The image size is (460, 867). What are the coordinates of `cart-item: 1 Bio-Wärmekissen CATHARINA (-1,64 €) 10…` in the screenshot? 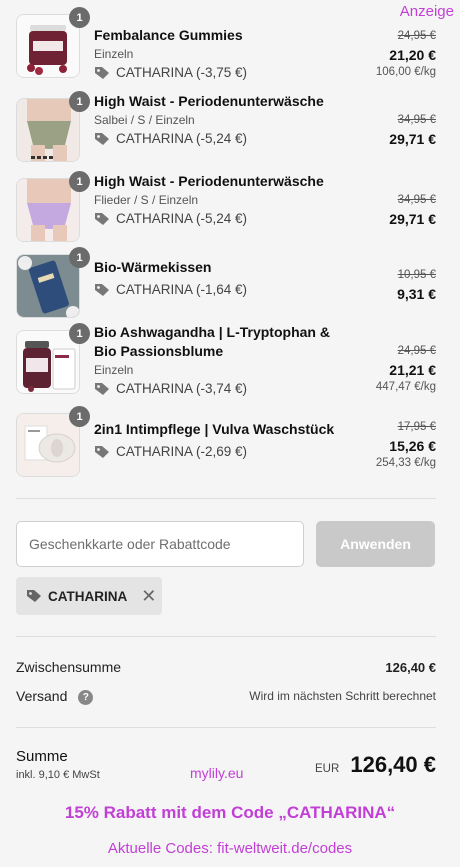 It's located at (226, 285).